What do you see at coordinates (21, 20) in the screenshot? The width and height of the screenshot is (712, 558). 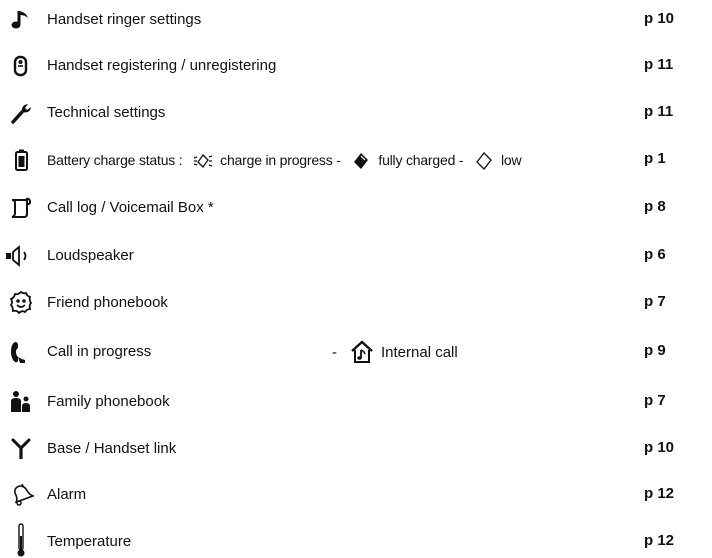 I see `music-note-icon` at bounding box center [21, 20].